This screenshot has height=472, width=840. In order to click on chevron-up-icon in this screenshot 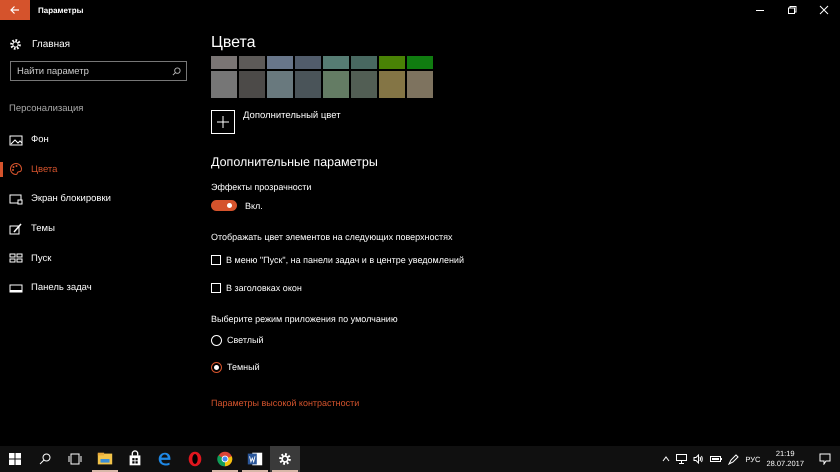, I will do `click(666, 459)`.